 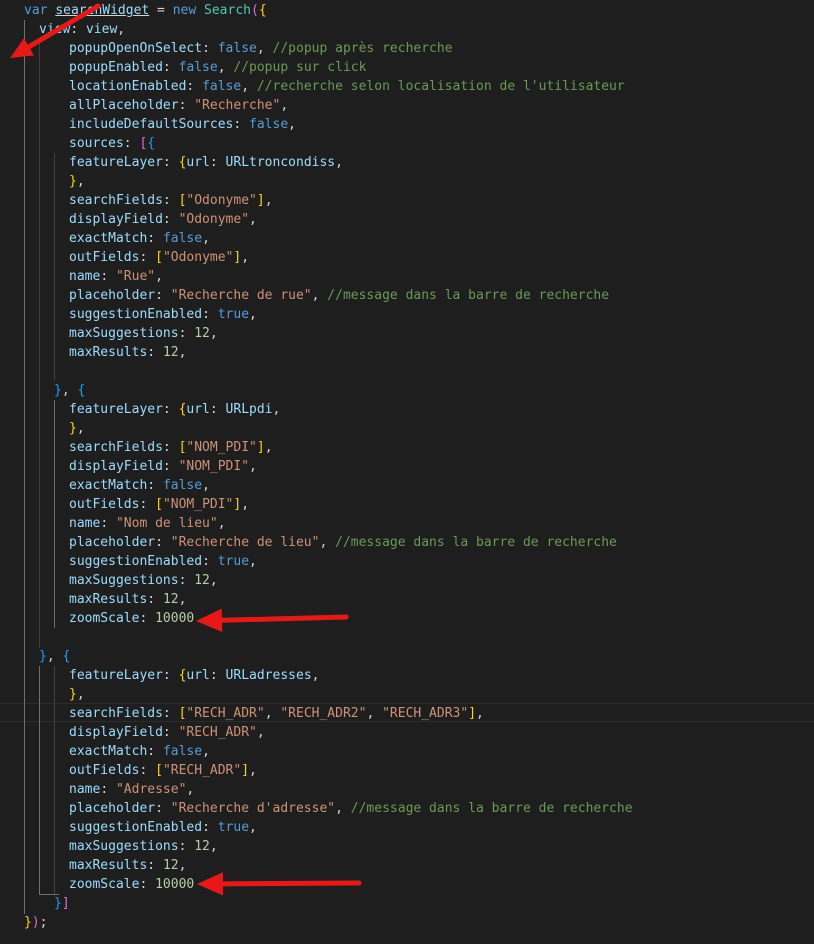 I want to click on indent-guide, so click(x=54, y=780).